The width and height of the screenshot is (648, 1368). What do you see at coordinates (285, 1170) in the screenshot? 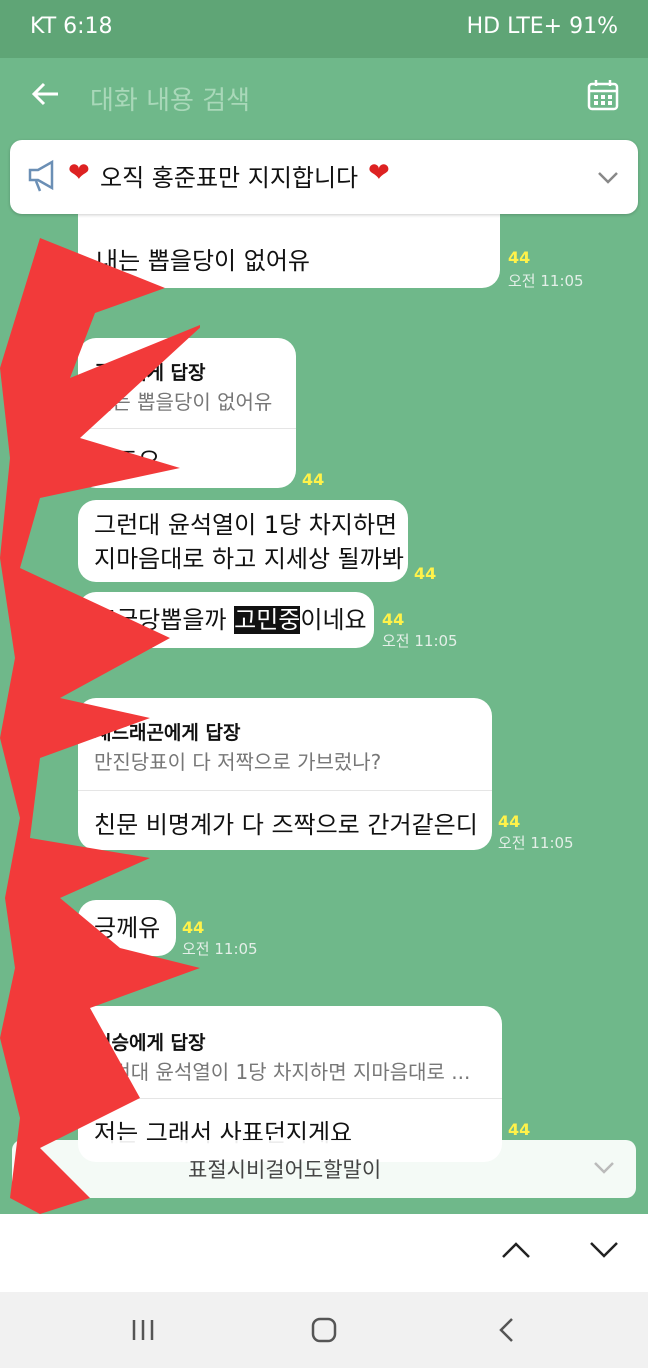
I see `notice-preview-text: 표절시비걸어도할말이` at bounding box center [285, 1170].